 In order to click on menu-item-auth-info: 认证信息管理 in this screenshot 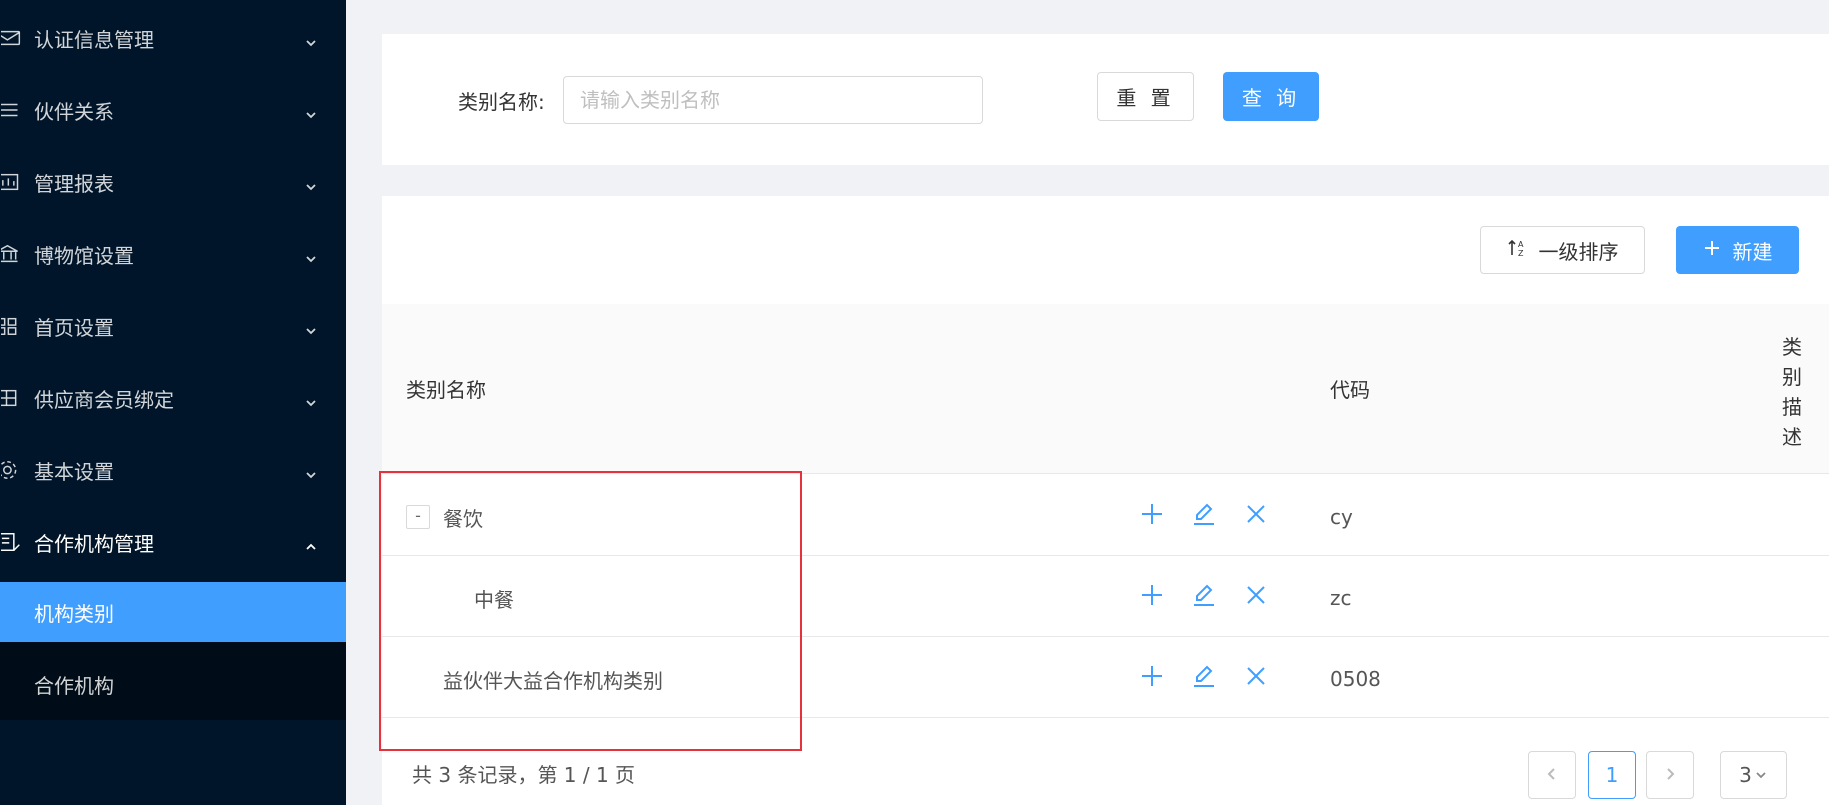, I will do `click(173, 38)`.